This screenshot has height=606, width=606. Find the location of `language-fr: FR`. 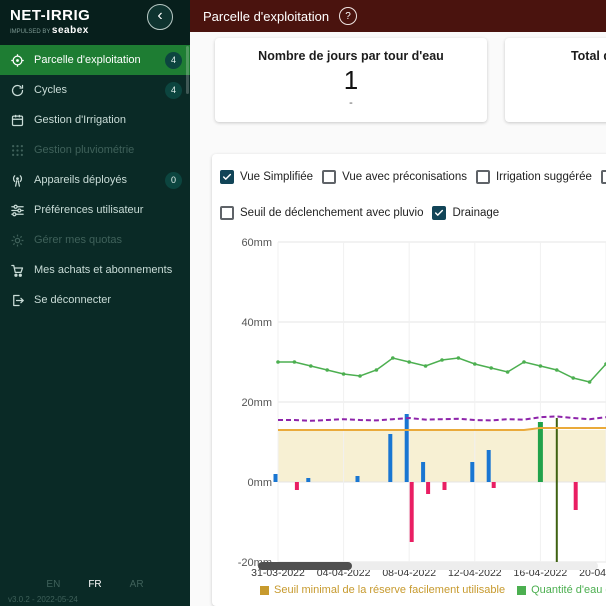

language-fr: FR is located at coordinates (94, 584).